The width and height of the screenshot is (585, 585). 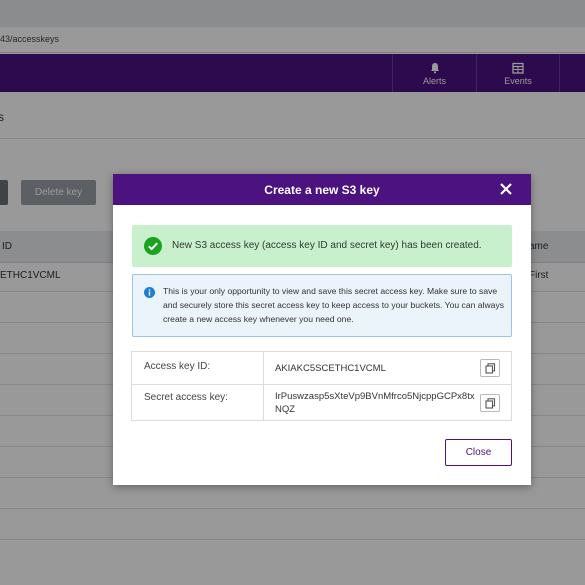 What do you see at coordinates (330, 368) in the screenshot?
I see `access-key-value: AKIAKC5SCETHC1VCML` at bounding box center [330, 368].